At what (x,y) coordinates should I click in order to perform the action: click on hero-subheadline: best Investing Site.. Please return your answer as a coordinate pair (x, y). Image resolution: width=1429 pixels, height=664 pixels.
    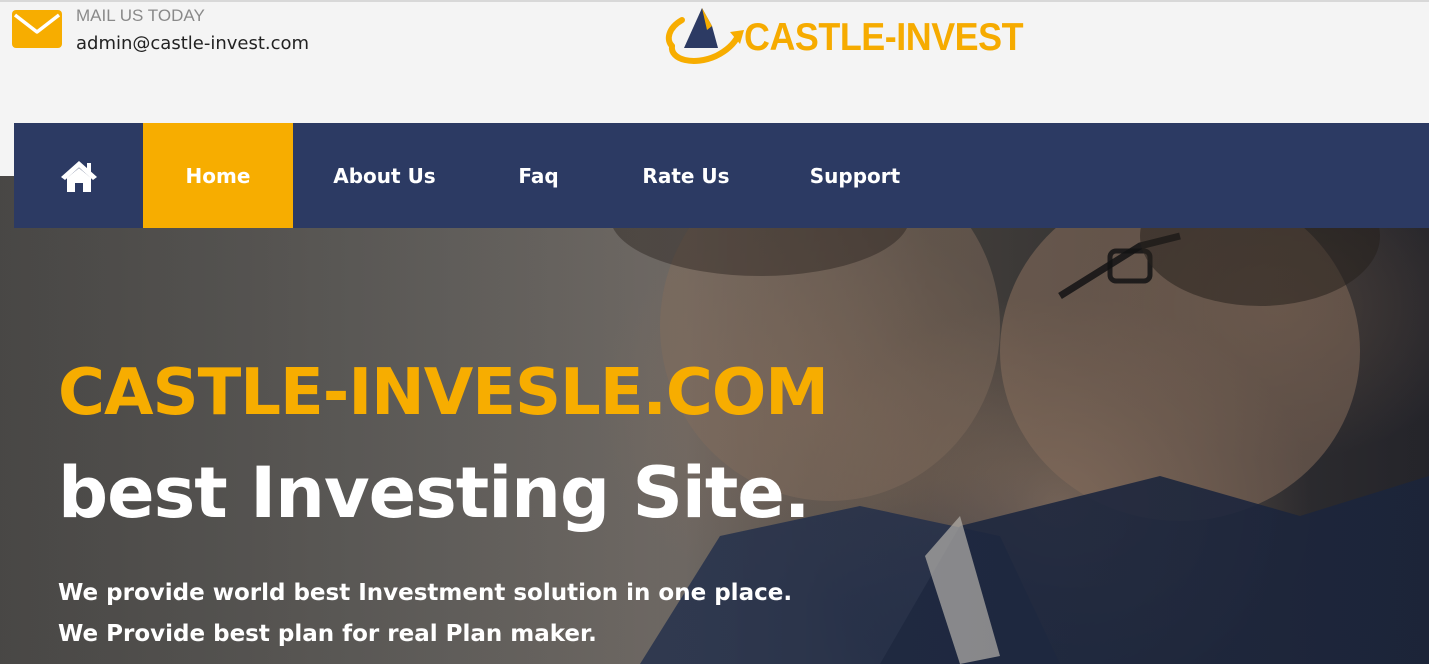
    Looking at the image, I should click on (434, 493).